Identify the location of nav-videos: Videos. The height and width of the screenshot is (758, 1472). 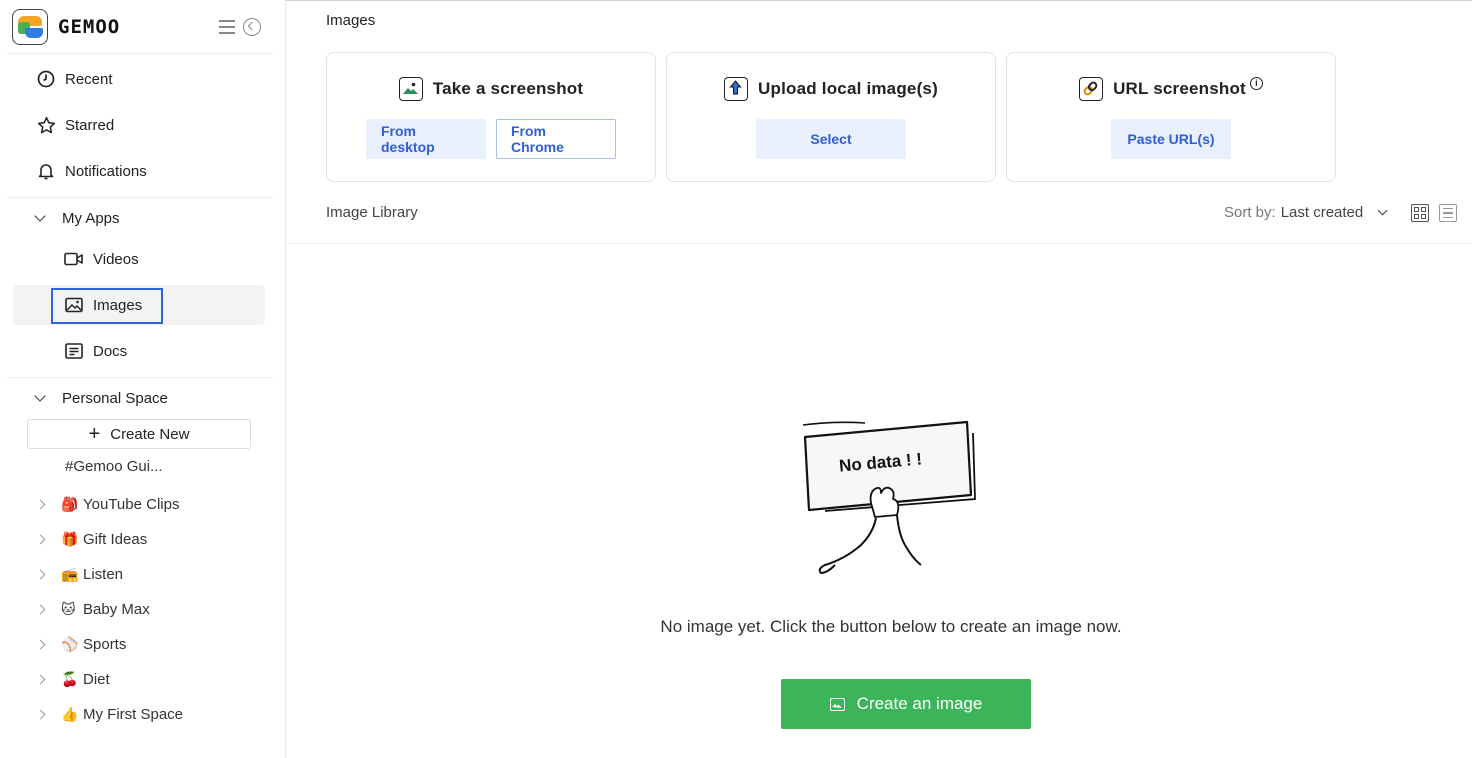
(101, 259).